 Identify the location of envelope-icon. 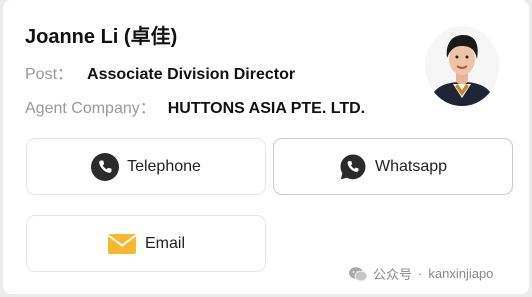
(122, 244).